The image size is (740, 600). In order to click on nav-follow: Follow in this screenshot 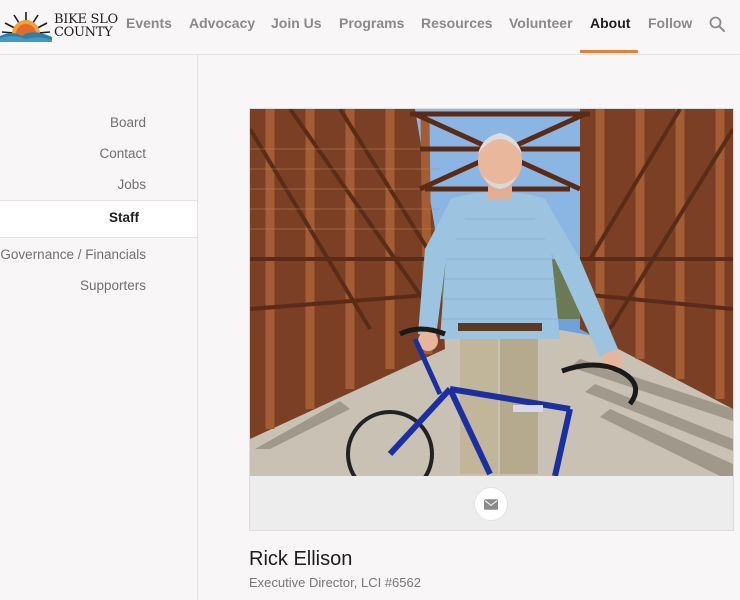, I will do `click(670, 23)`.